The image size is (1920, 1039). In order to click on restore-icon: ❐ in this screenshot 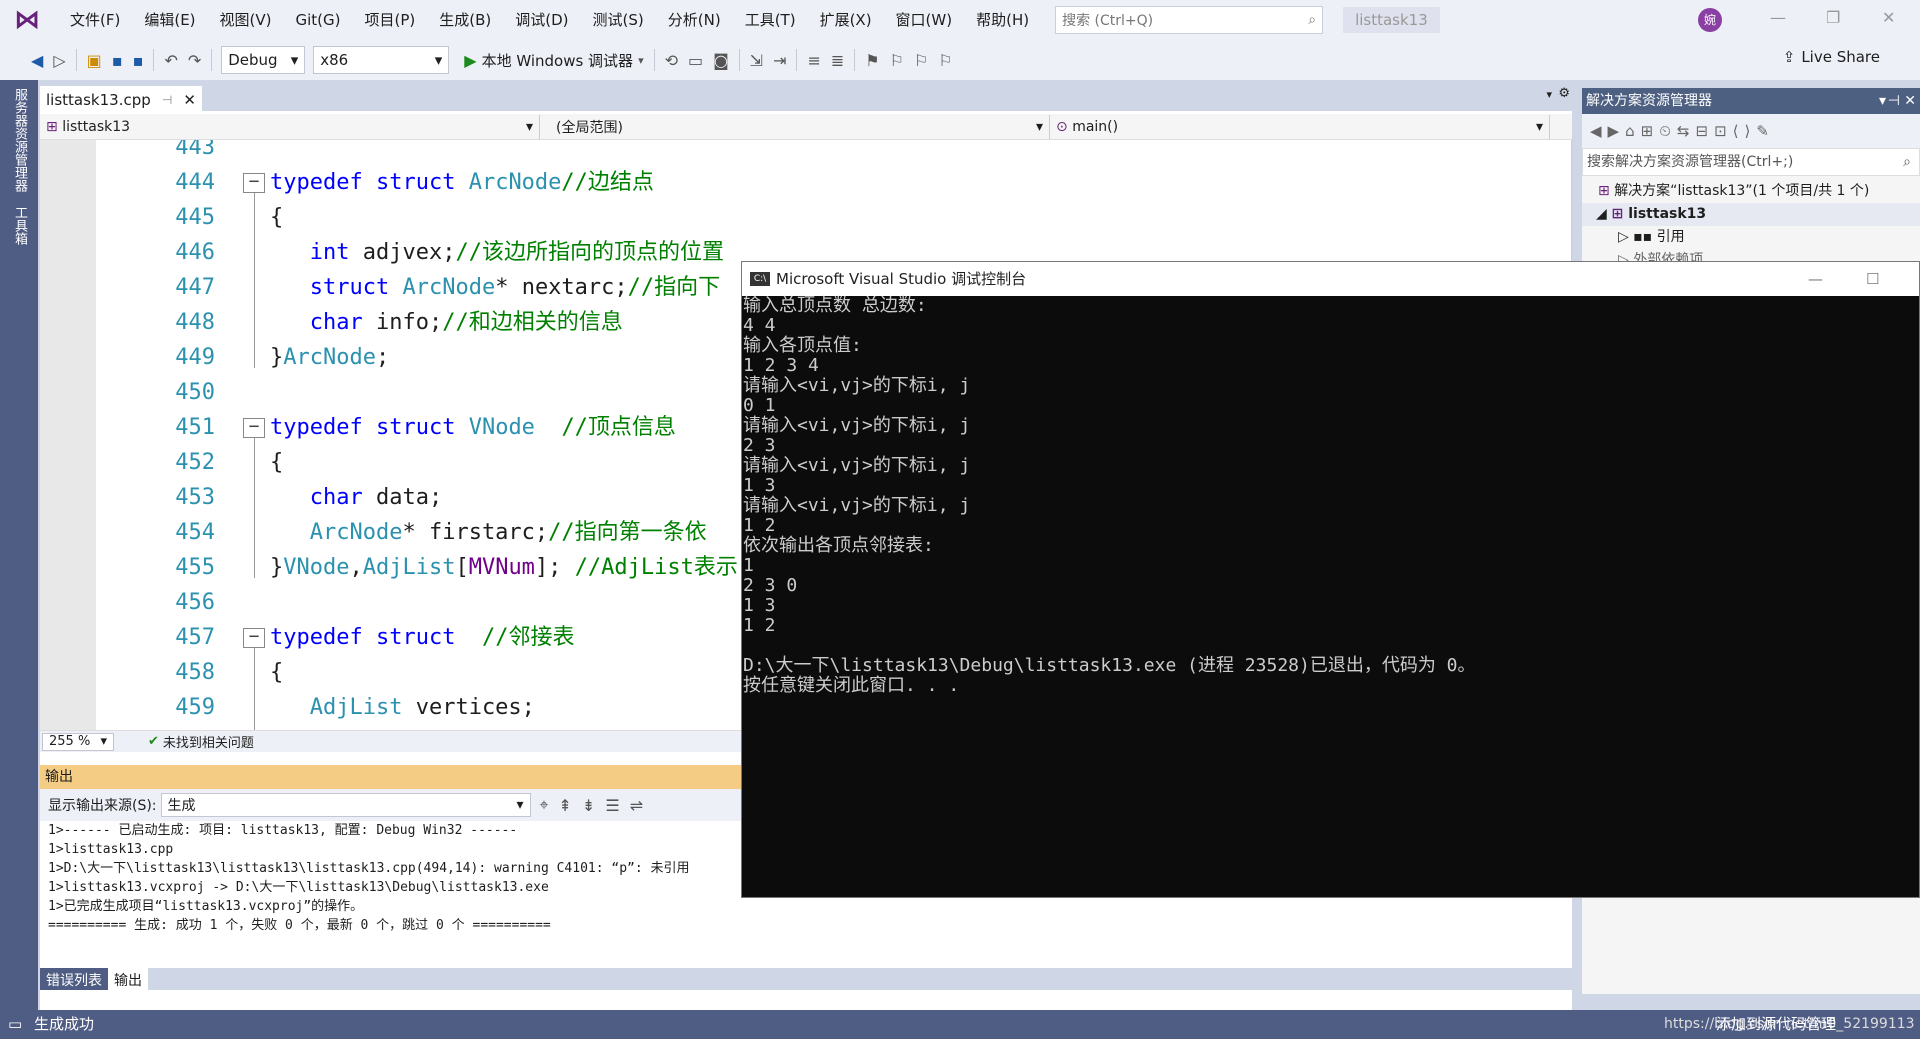, I will do `click(1833, 17)`.